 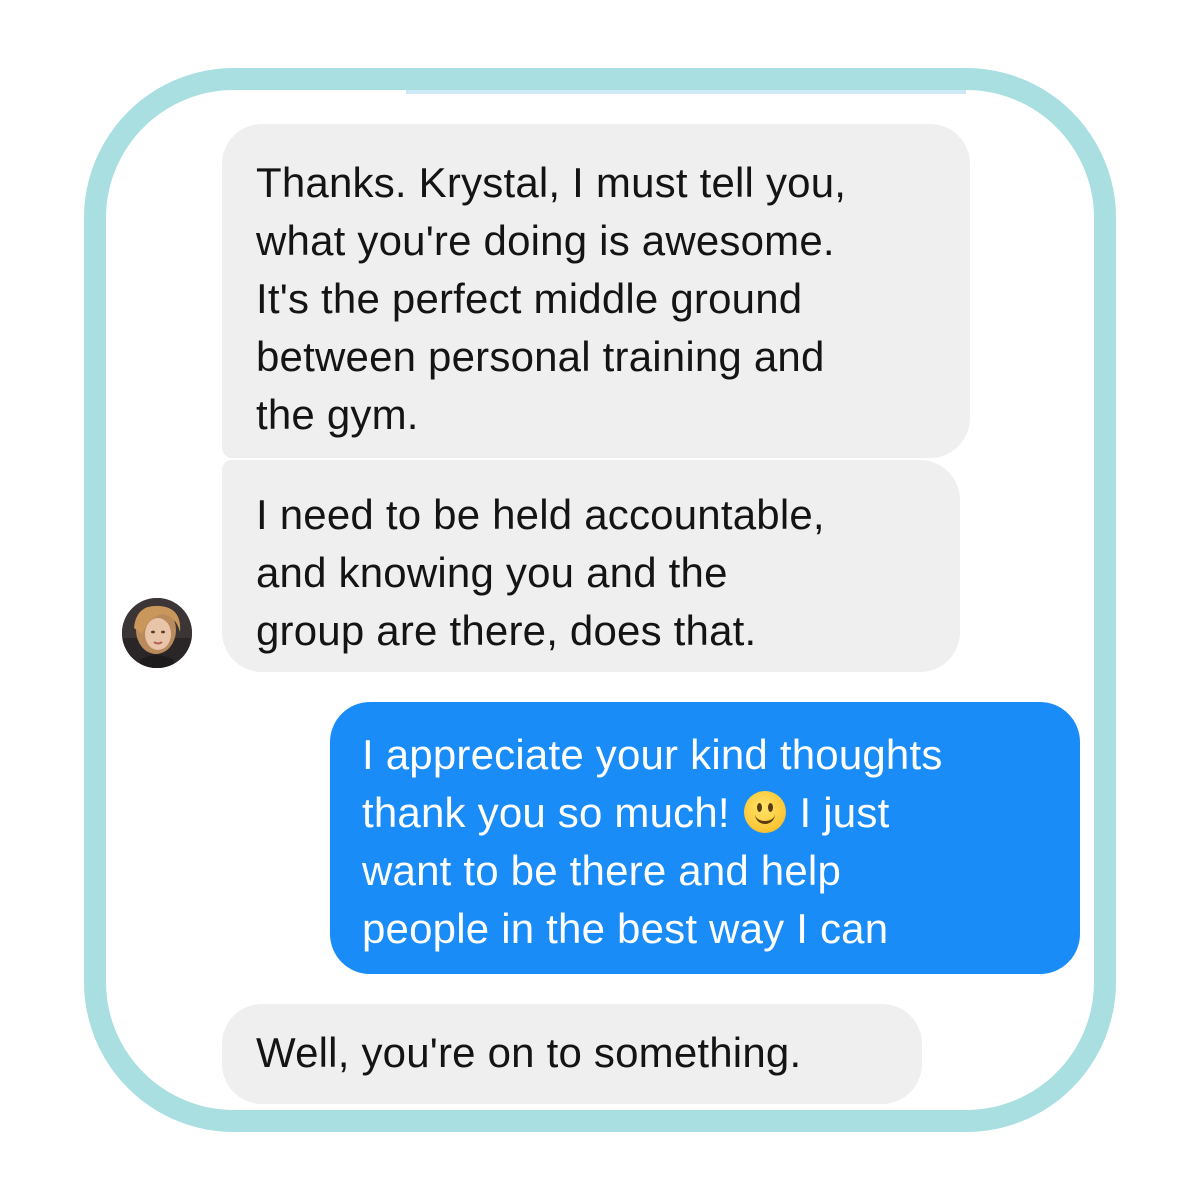 What do you see at coordinates (572, 1054) in the screenshot?
I see `message-bubble-incoming: Well, you're on to something.` at bounding box center [572, 1054].